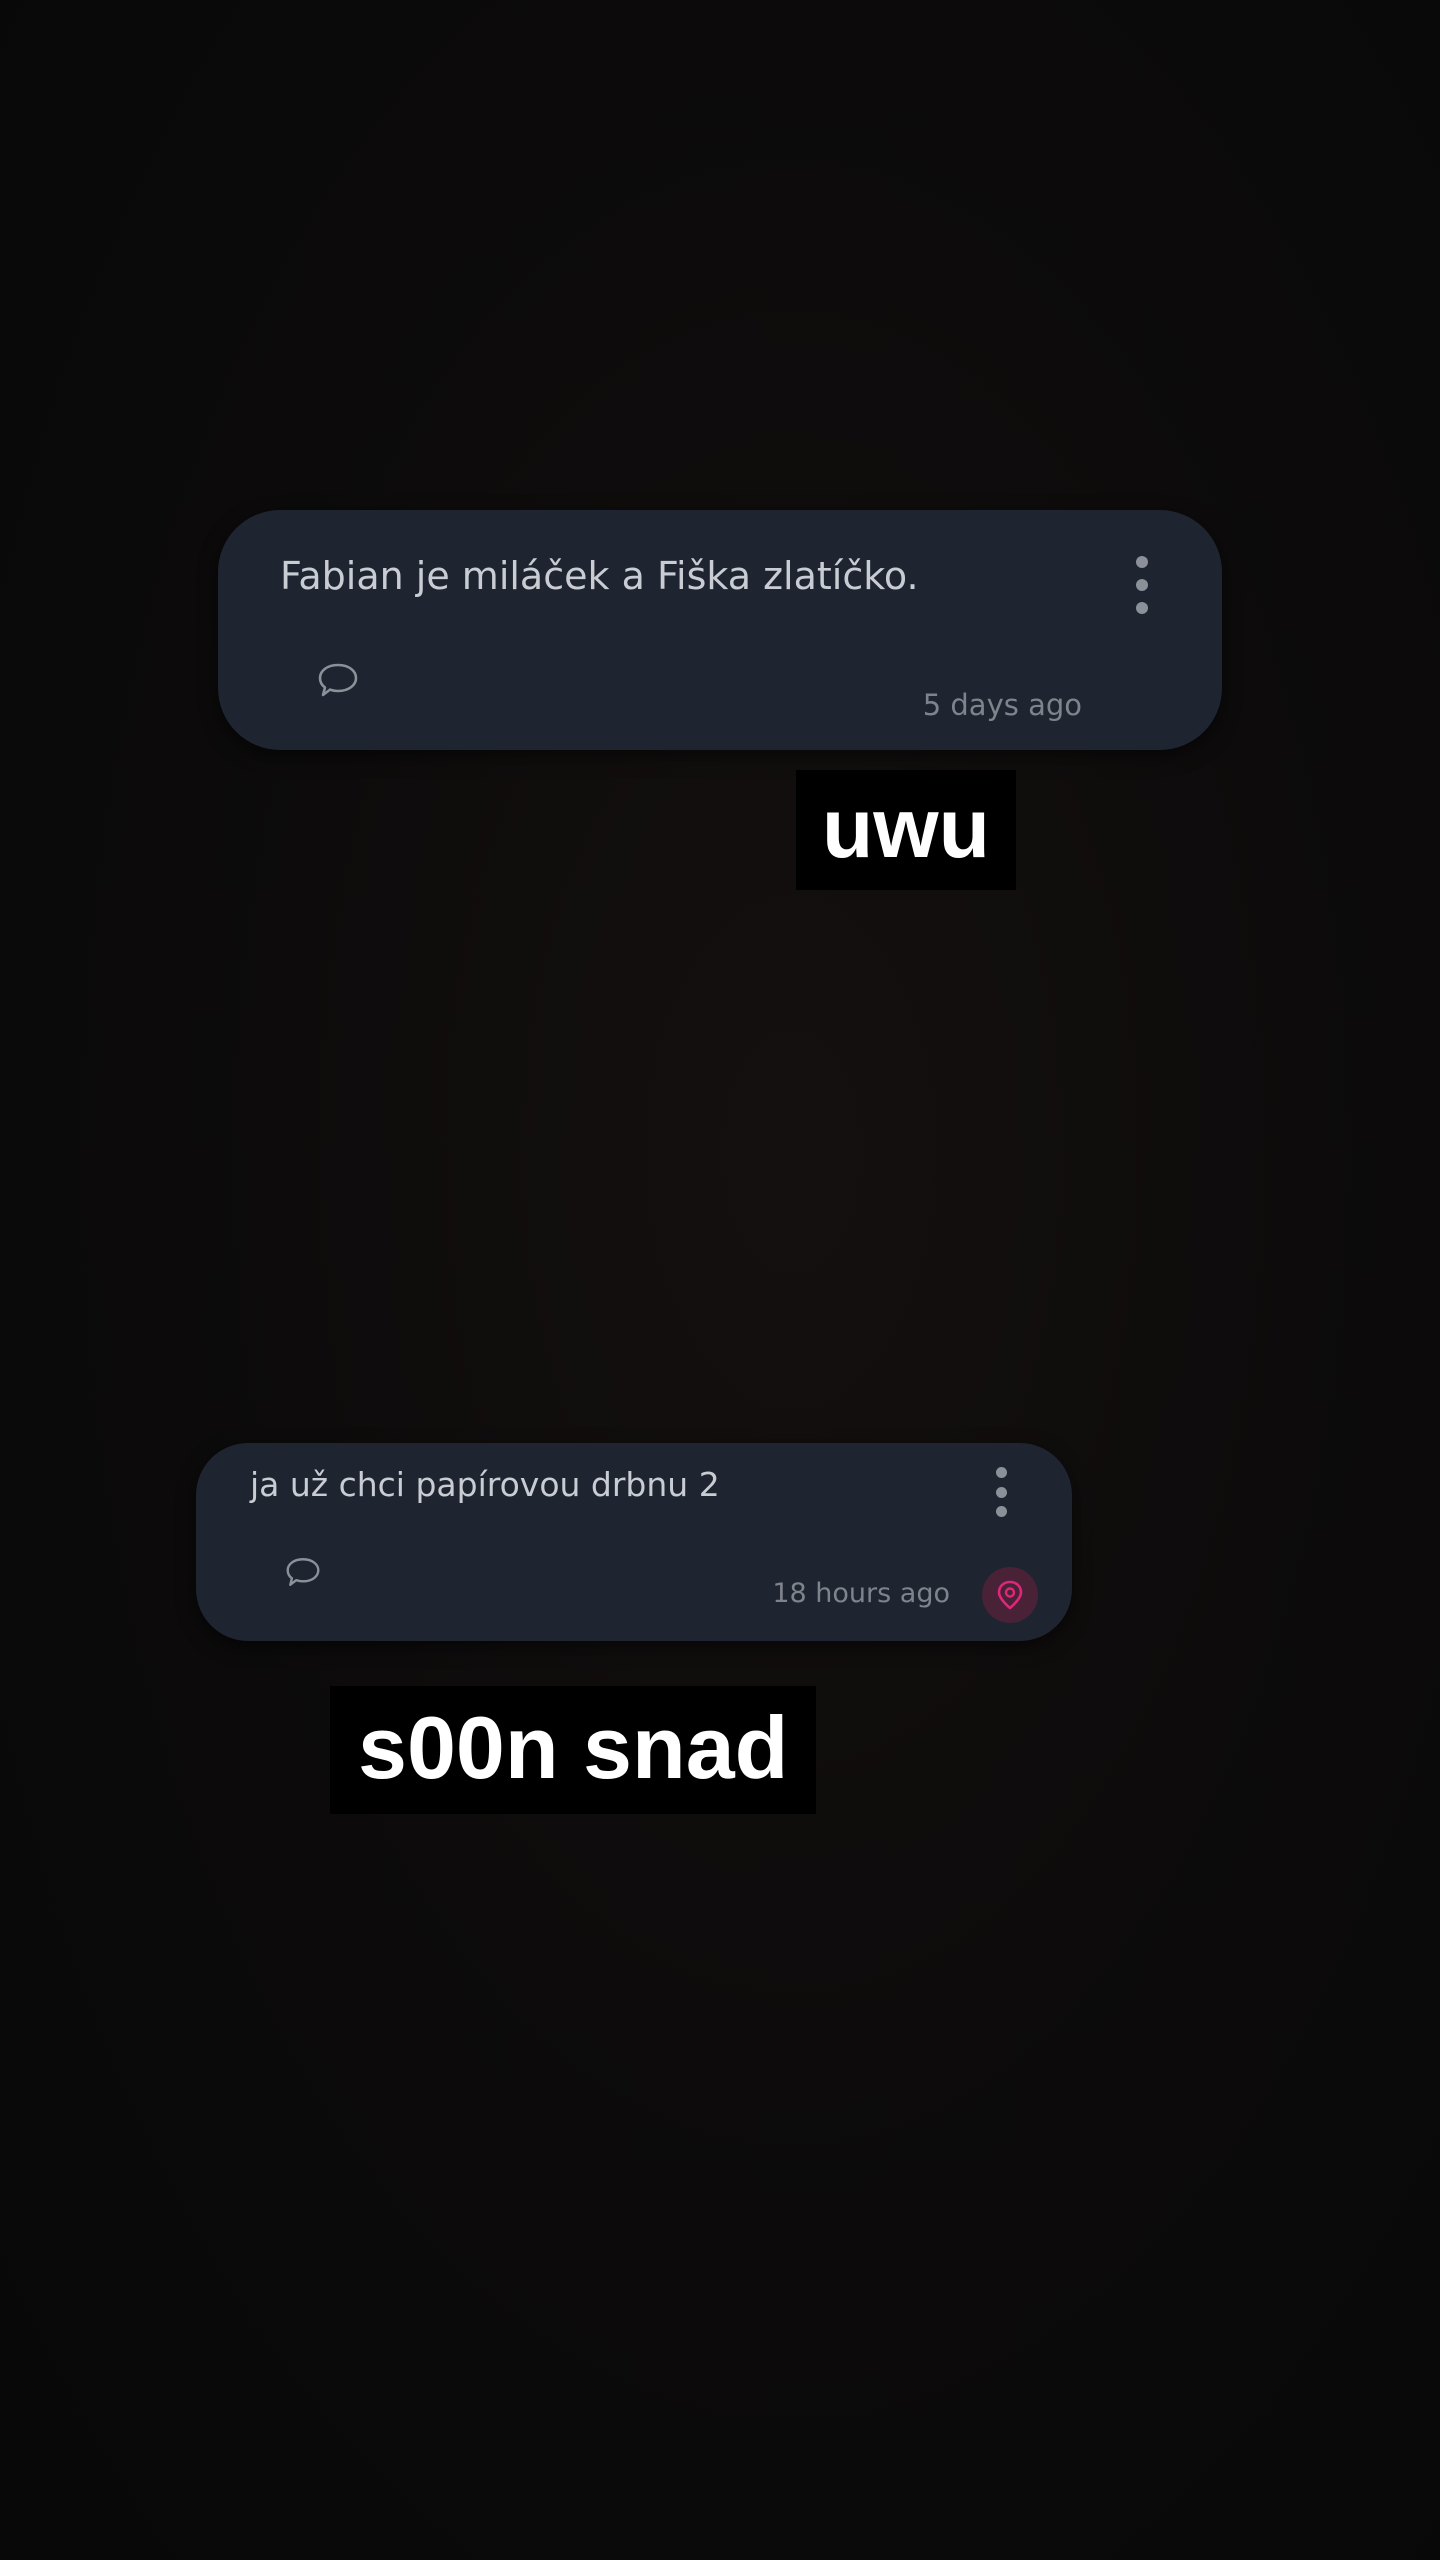  I want to click on post-message: Fabian je miláček a Fiška zlatíčko., so click(599, 576).